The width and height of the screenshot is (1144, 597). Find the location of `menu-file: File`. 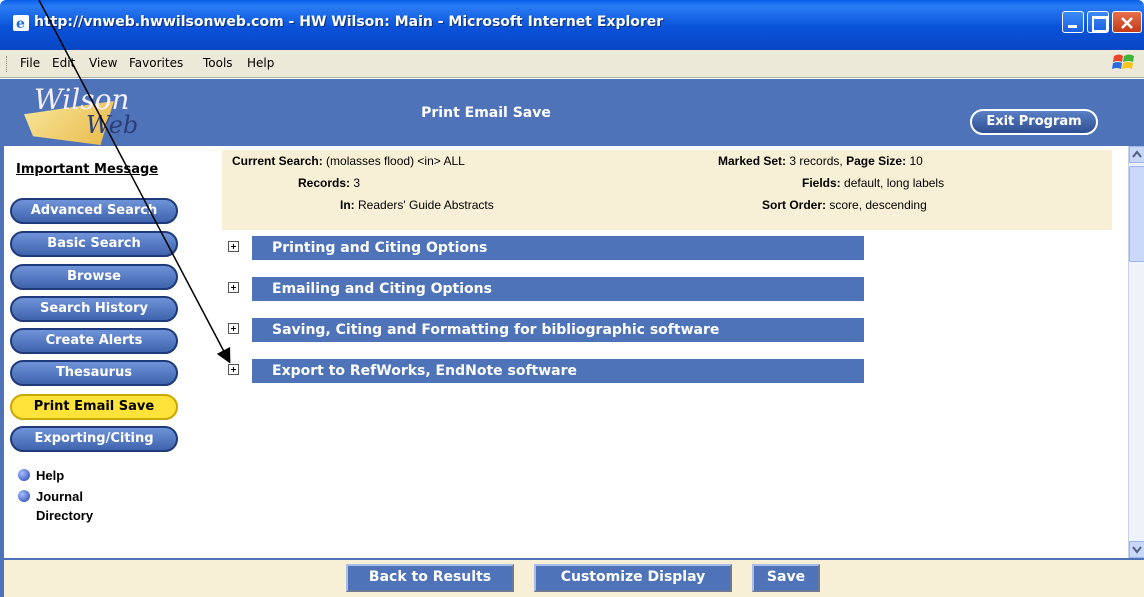

menu-file: File is located at coordinates (30, 63).